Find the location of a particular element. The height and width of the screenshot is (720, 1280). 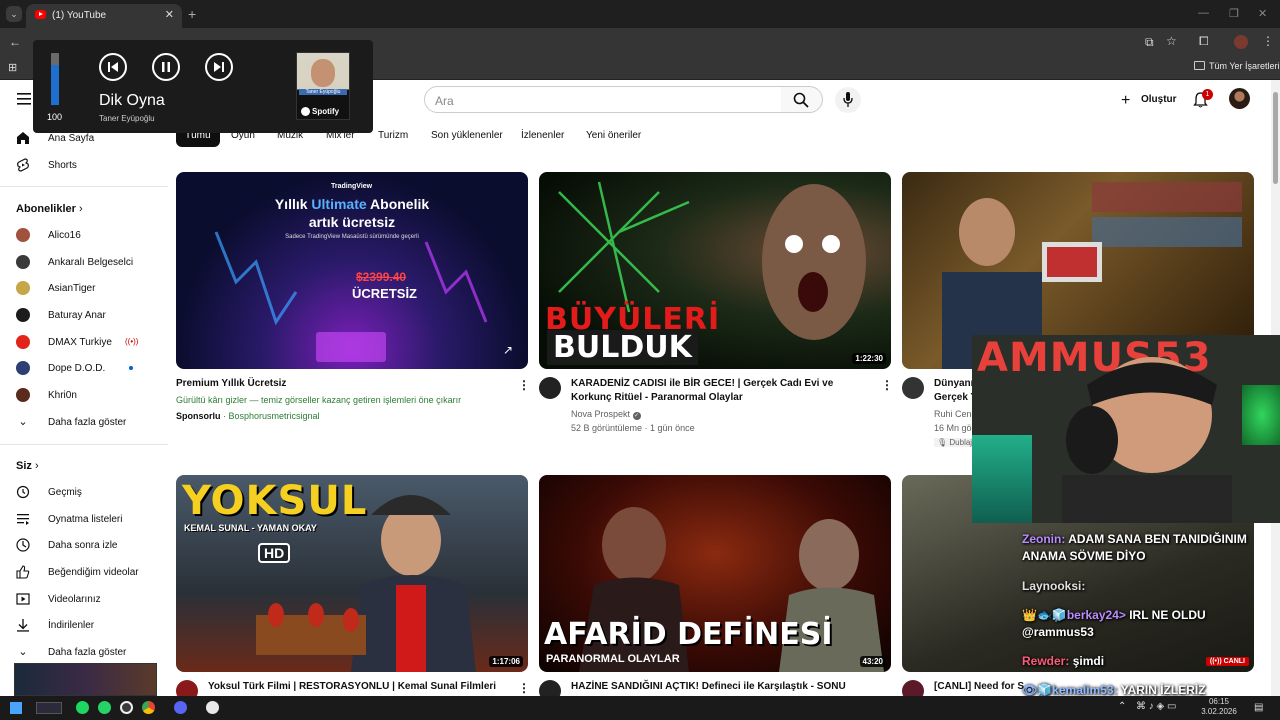

sidebar-item-downloads: İndirilenler is located at coordinates (55, 625).